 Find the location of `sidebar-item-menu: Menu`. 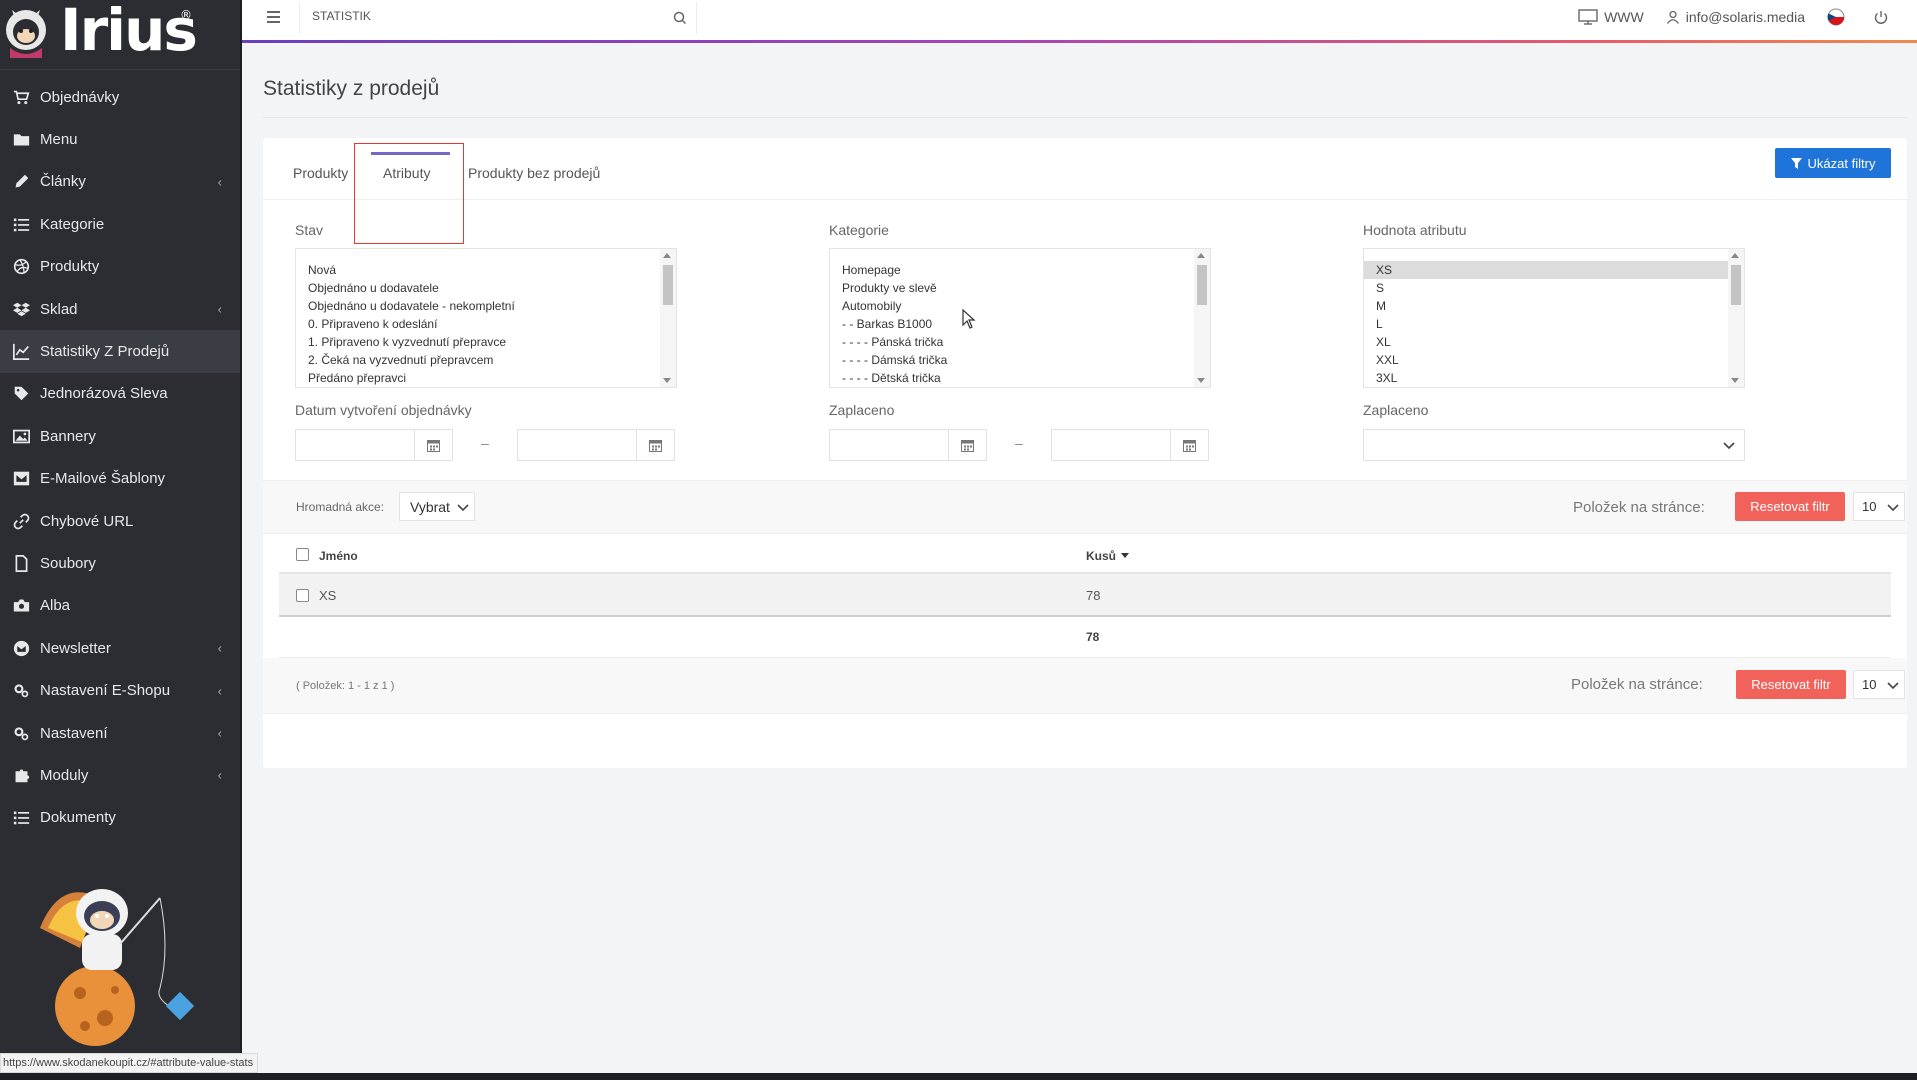

sidebar-item-menu: Menu is located at coordinates (121, 139).